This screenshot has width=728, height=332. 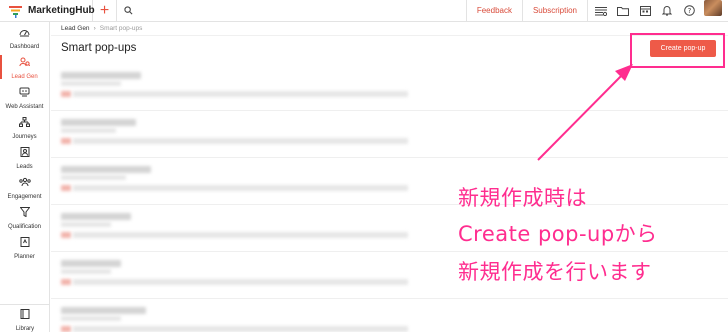 I want to click on annotation-line-1: 新規作成時は, so click(x=522, y=198).